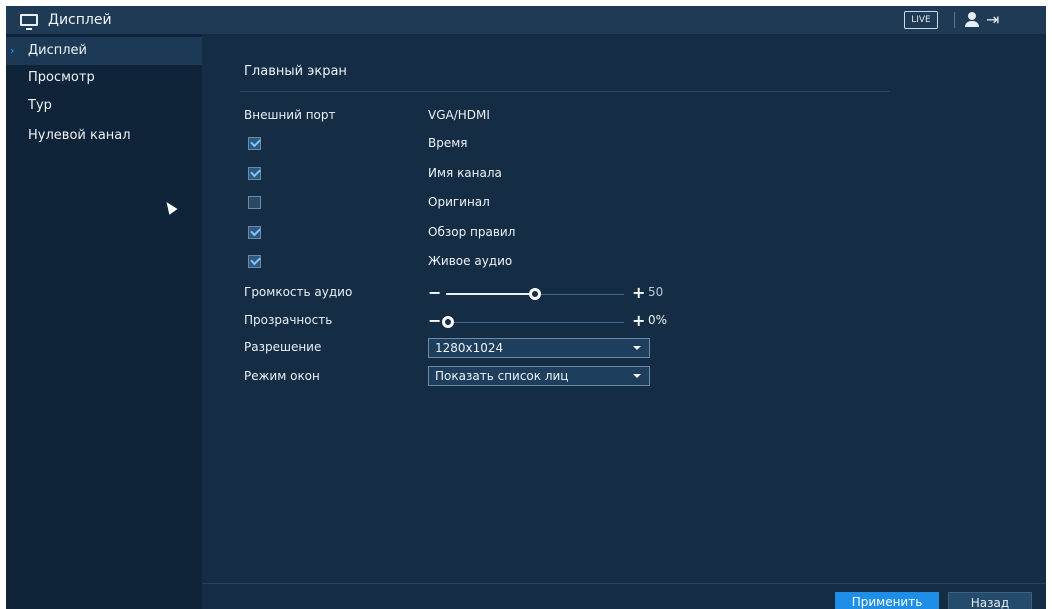  I want to click on top-bar: Дисплей LIVE ⇥, so click(526, 20).